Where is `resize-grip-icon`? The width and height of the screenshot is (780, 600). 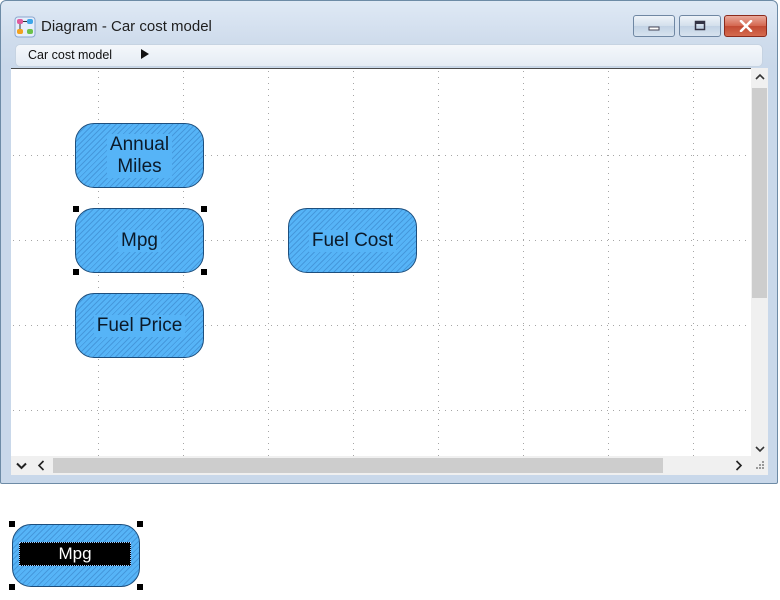
resize-grip-icon is located at coordinates (759, 465).